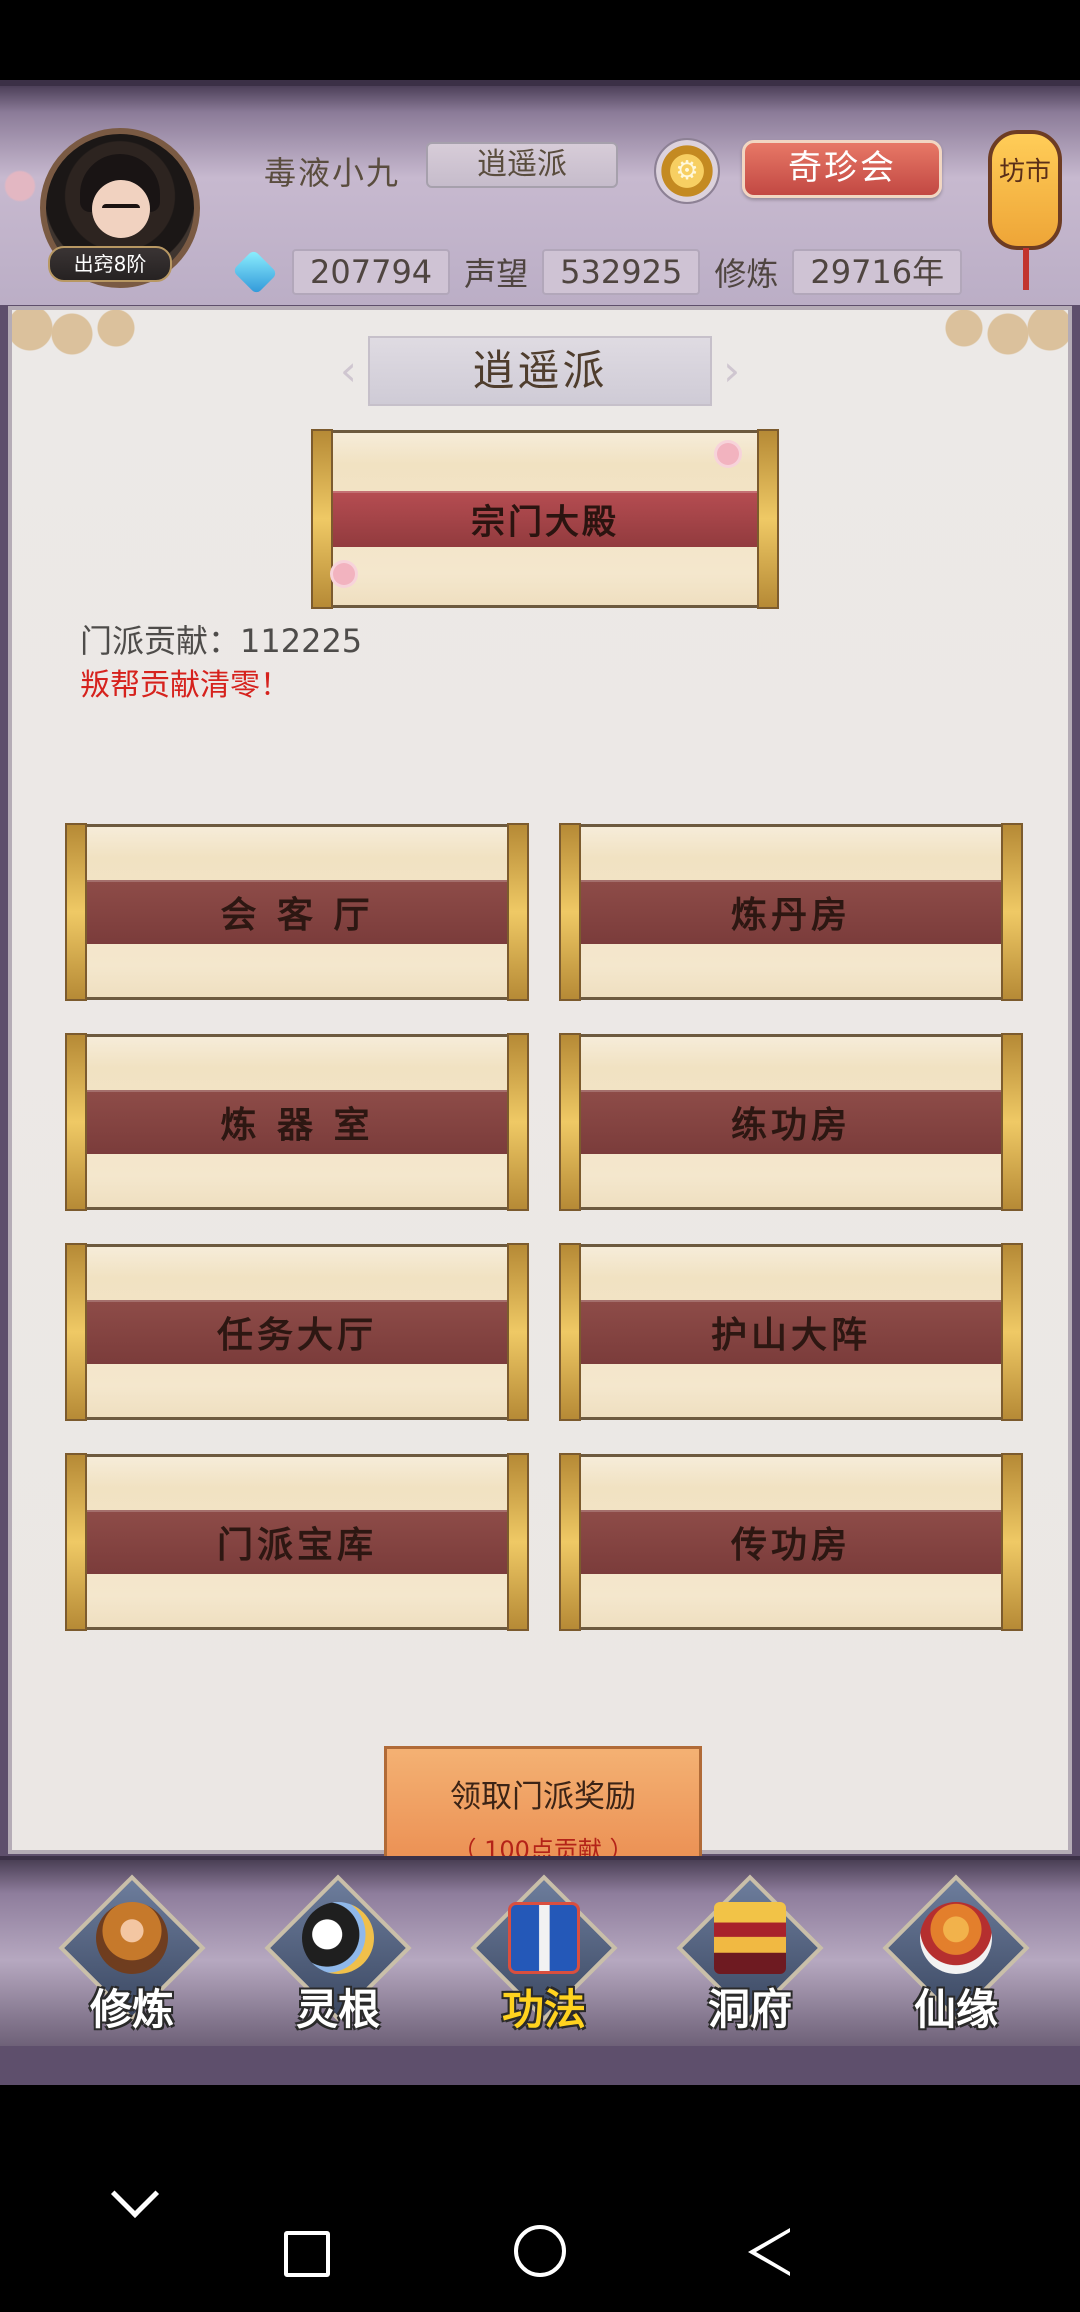 Image resolution: width=1080 pixels, height=2312 pixels. I want to click on panel-title-plaque: ‹ 逍遥派 ›, so click(540, 371).